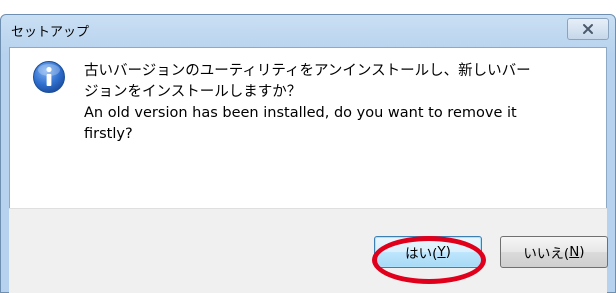  Describe the element at coordinates (108, 134) in the screenshot. I see `message-line: firstly?` at that location.